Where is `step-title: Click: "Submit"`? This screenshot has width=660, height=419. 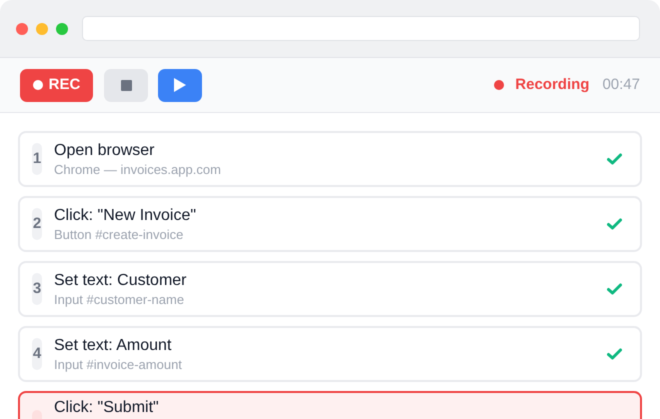 step-title: Click: "Submit" is located at coordinates (106, 408).